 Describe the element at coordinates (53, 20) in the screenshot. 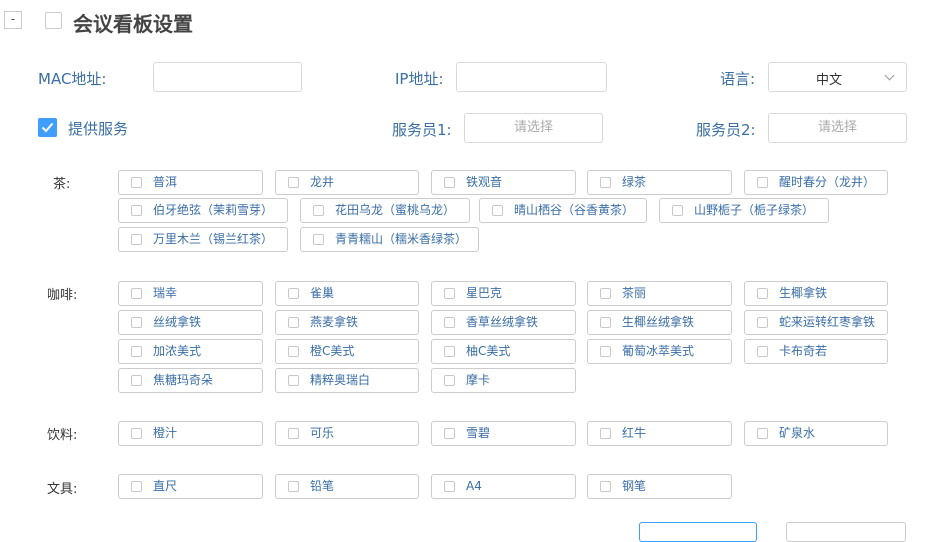

I see `title-checkbox` at that location.